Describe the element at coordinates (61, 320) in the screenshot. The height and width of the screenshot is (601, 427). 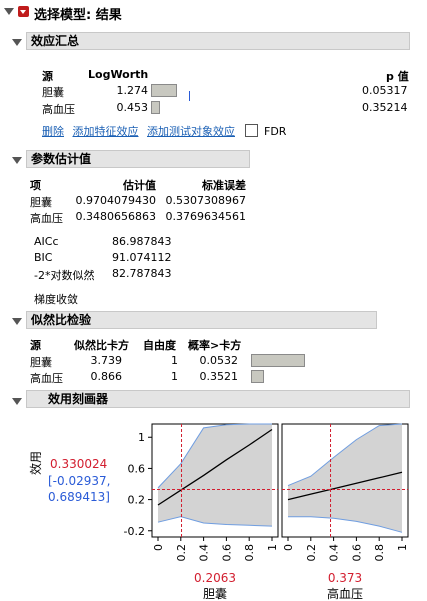
I see `lr-test-title: 似然比检验` at that location.